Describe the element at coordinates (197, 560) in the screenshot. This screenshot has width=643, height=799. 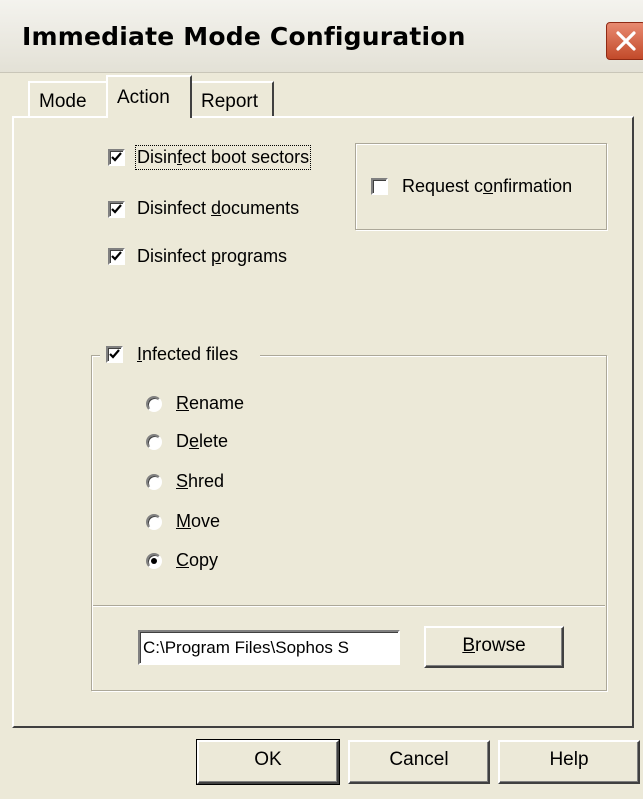
I see `copy-label: Copy` at that location.